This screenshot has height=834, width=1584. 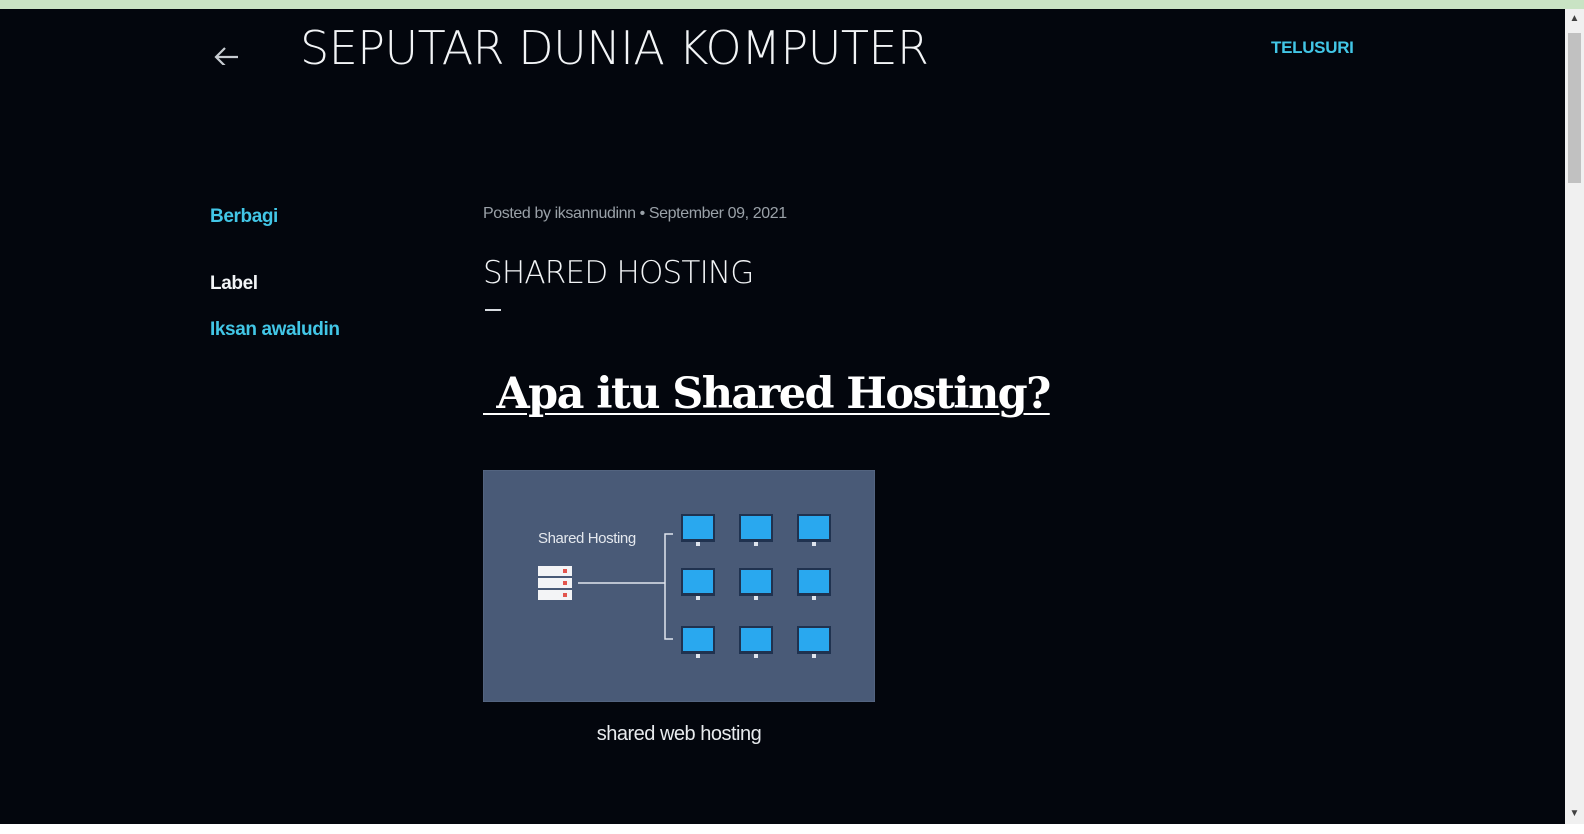 What do you see at coordinates (792, 829) in the screenshot?
I see `browser-bottom-strip` at bounding box center [792, 829].